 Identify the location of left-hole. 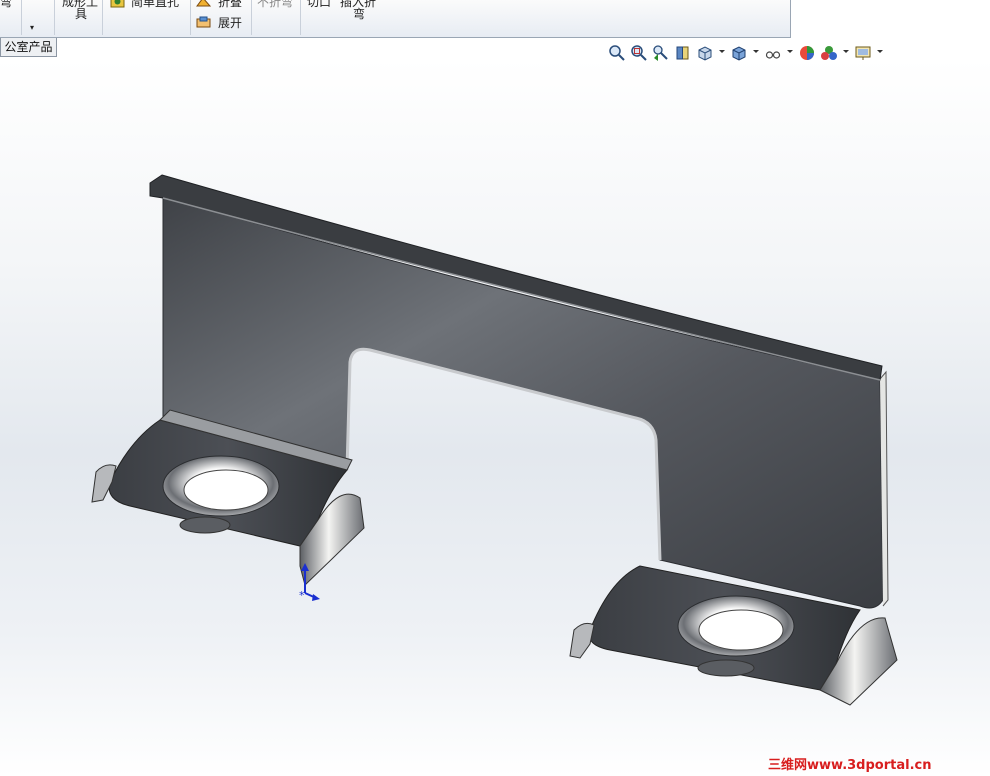
(226, 490).